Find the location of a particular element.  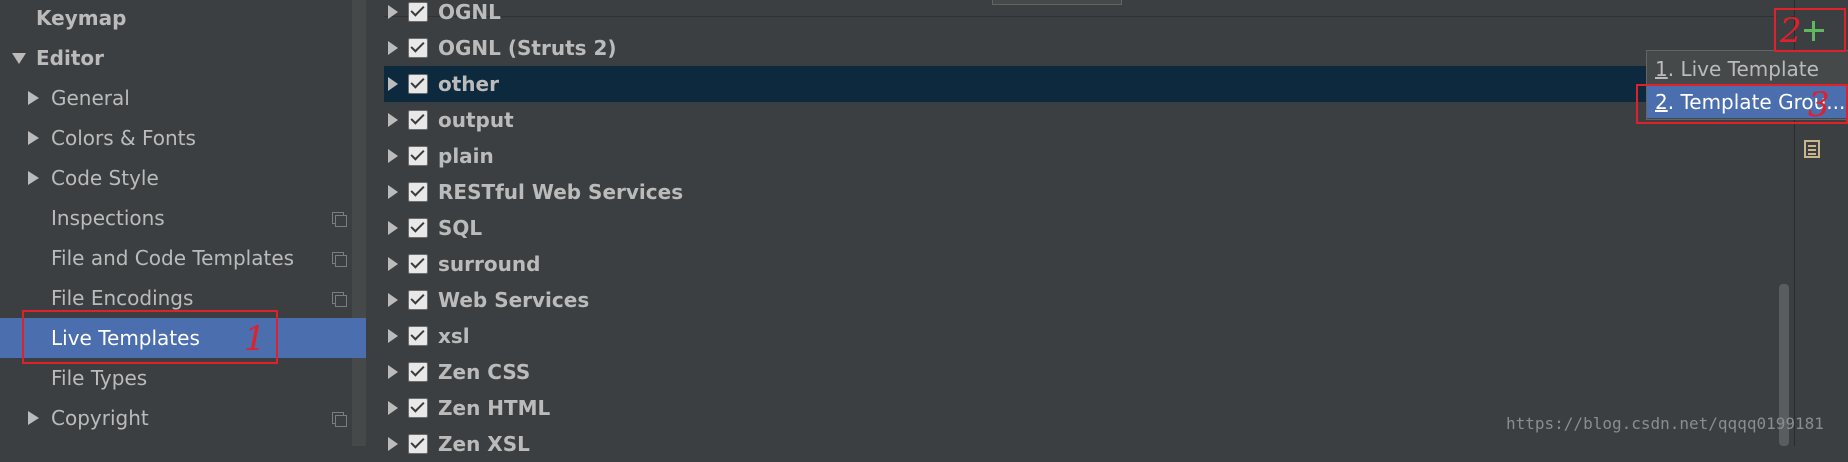

document-icon is located at coordinates (1812, 149).